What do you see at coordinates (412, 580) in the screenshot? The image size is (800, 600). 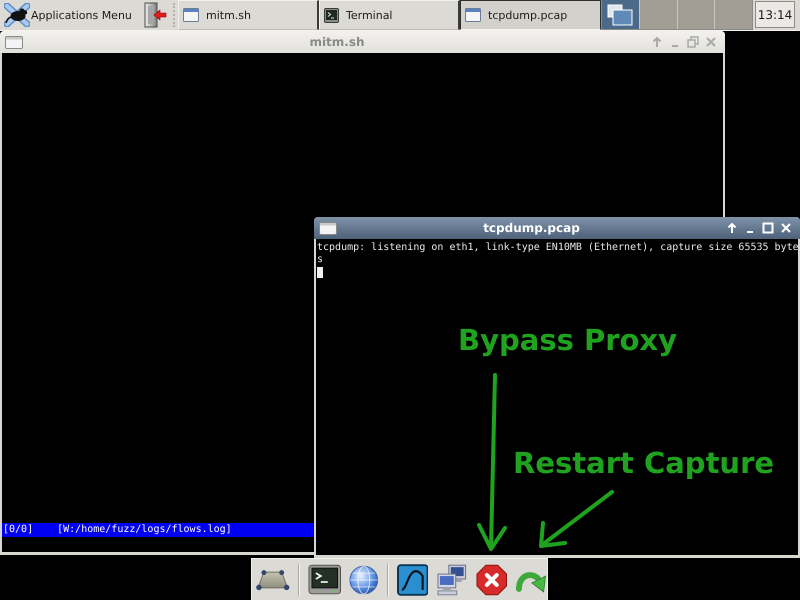 I see `fin-icon` at bounding box center [412, 580].